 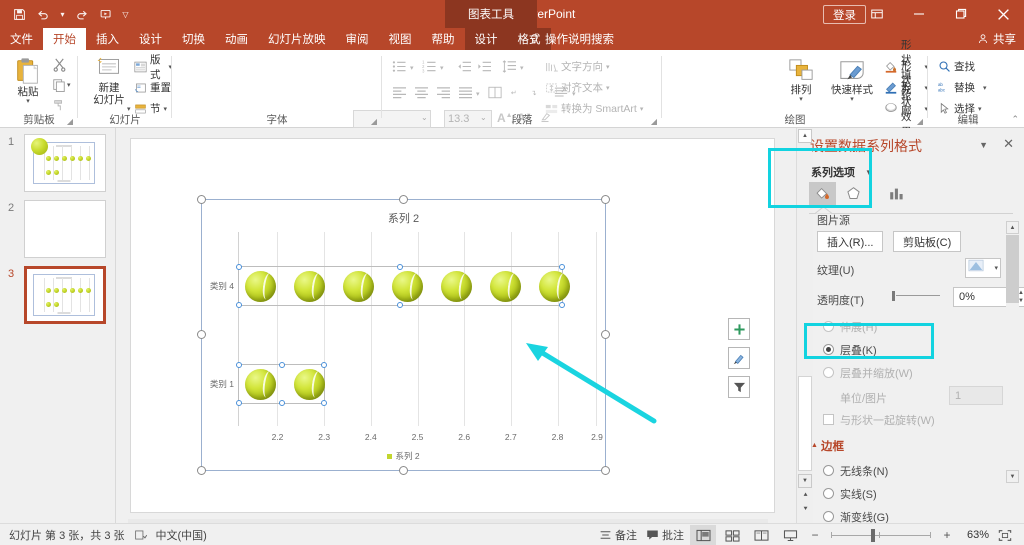 I want to click on chart-elements-button, so click(x=739, y=329).